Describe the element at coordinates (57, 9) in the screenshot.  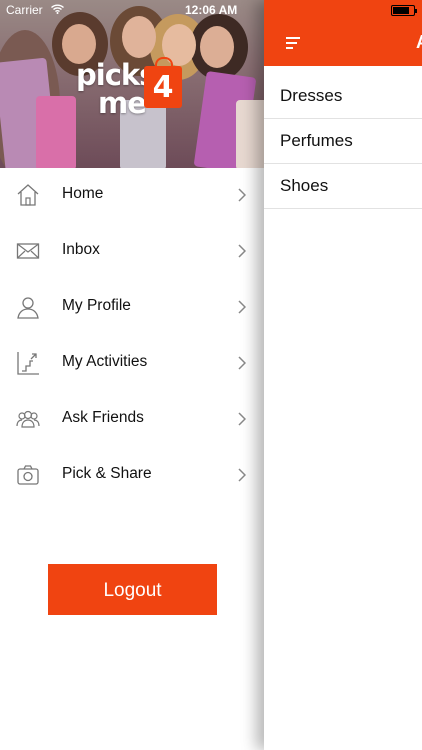
I see `wifi-icon` at that location.